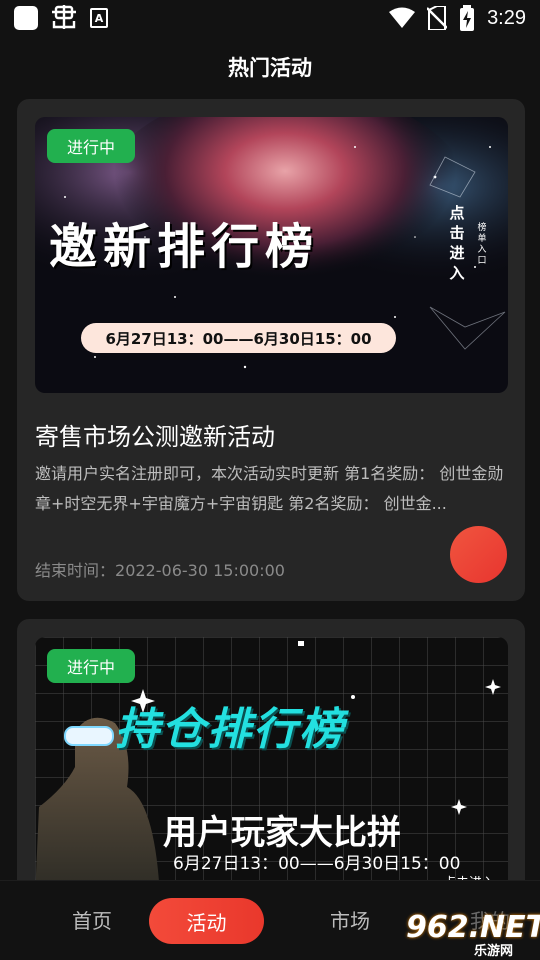 This screenshot has width=540, height=960. What do you see at coordinates (206, 921) in the screenshot?
I see `nav-activity: 活动` at bounding box center [206, 921].